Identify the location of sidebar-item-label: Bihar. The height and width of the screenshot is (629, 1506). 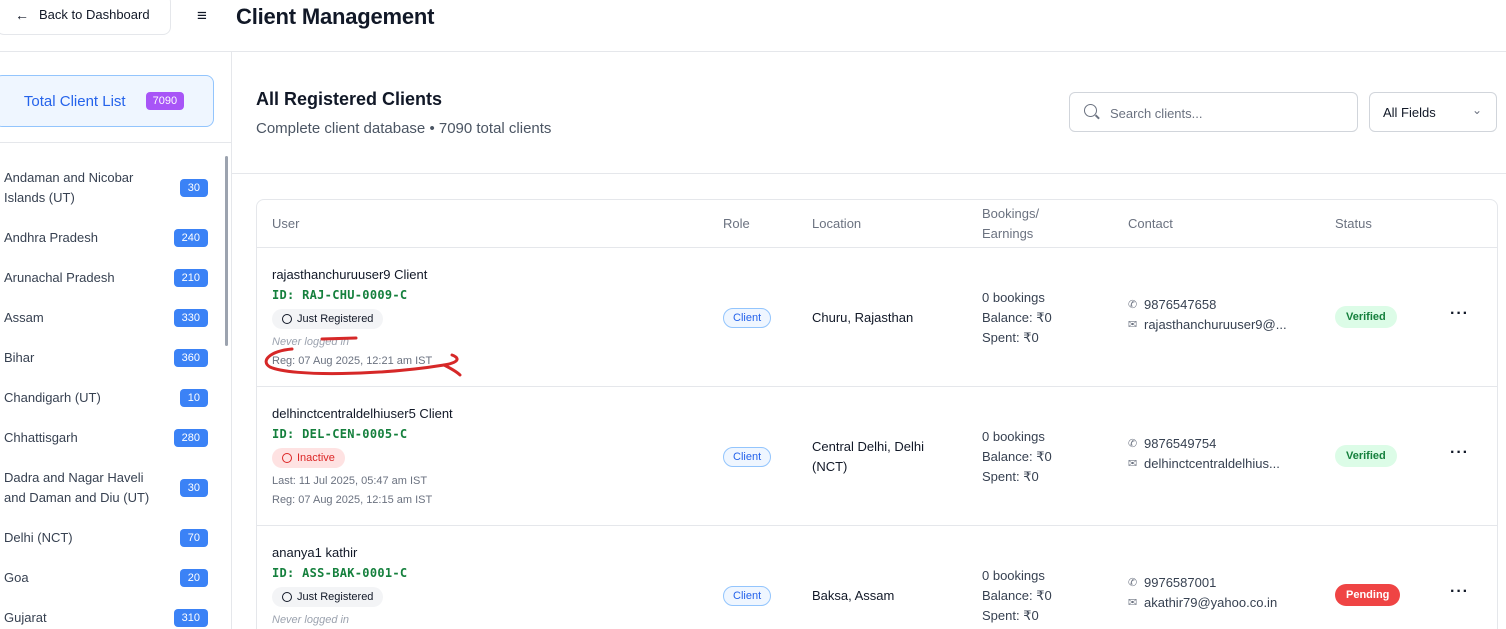
(19, 357).